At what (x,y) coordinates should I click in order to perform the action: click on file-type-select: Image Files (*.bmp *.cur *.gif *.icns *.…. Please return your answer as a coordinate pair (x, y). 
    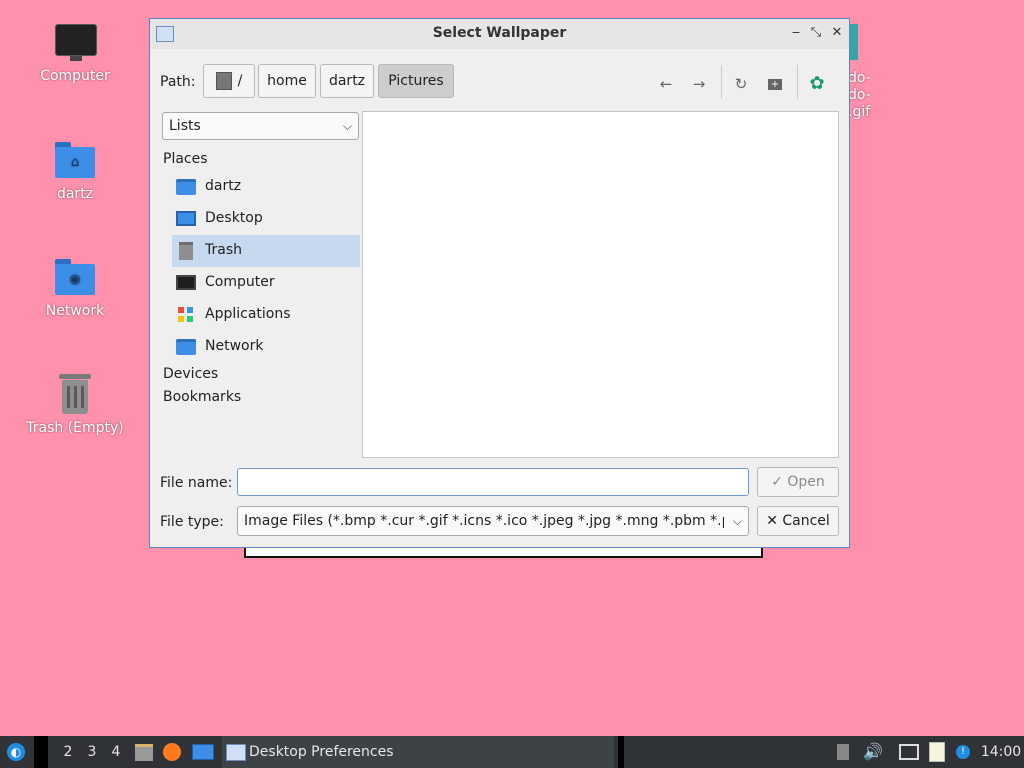
    Looking at the image, I should click on (493, 521).